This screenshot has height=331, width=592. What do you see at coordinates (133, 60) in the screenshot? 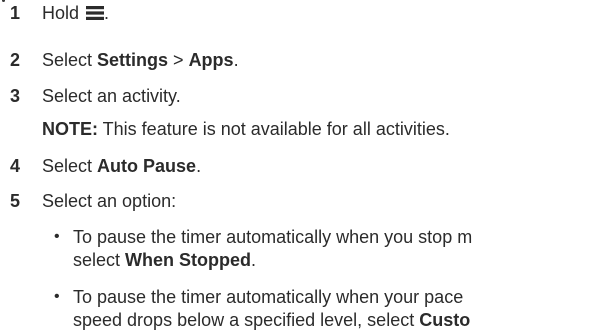
I see `settings-term: Settings` at bounding box center [133, 60].